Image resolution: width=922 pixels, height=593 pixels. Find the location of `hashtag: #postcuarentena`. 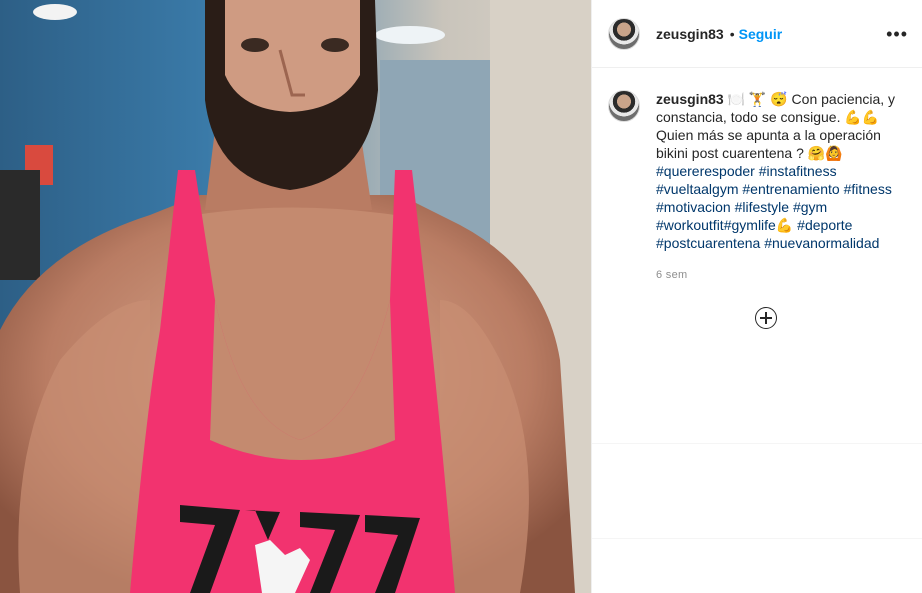

hashtag: #postcuarentena is located at coordinates (708, 243).